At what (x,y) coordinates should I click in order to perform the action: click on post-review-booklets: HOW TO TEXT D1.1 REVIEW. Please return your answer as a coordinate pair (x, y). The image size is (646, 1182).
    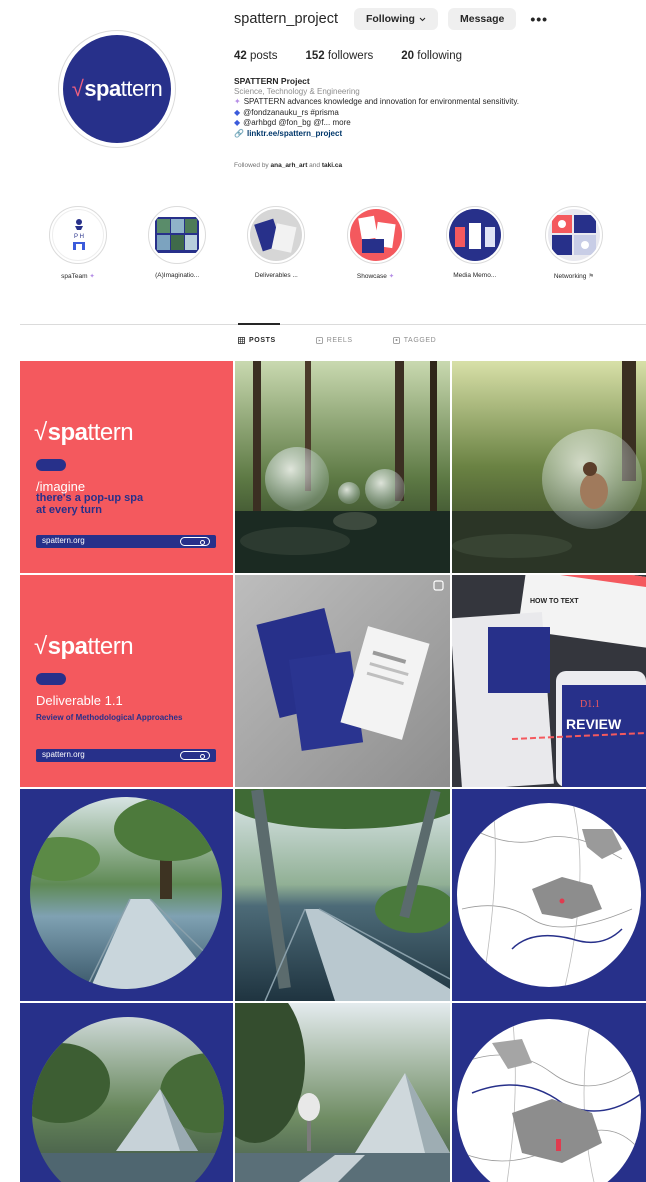
    Looking at the image, I should click on (549, 681).